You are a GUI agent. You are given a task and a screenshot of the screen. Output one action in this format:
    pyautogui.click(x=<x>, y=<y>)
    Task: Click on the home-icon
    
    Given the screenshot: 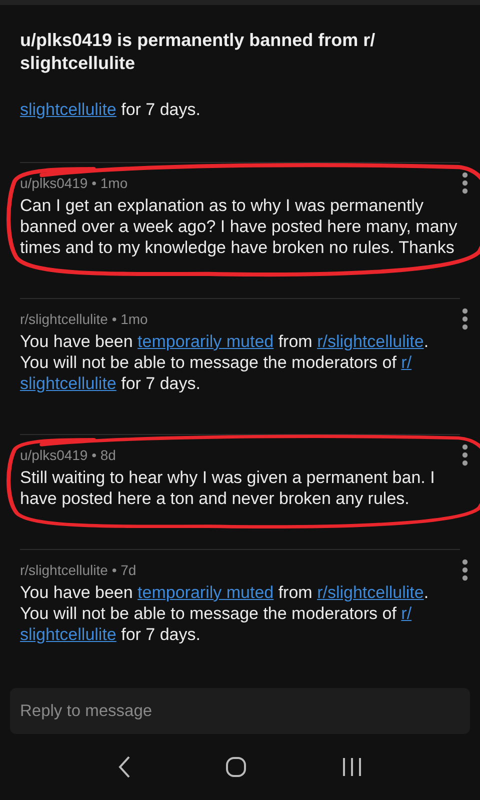 What is the action you would take?
    pyautogui.click(x=236, y=767)
    